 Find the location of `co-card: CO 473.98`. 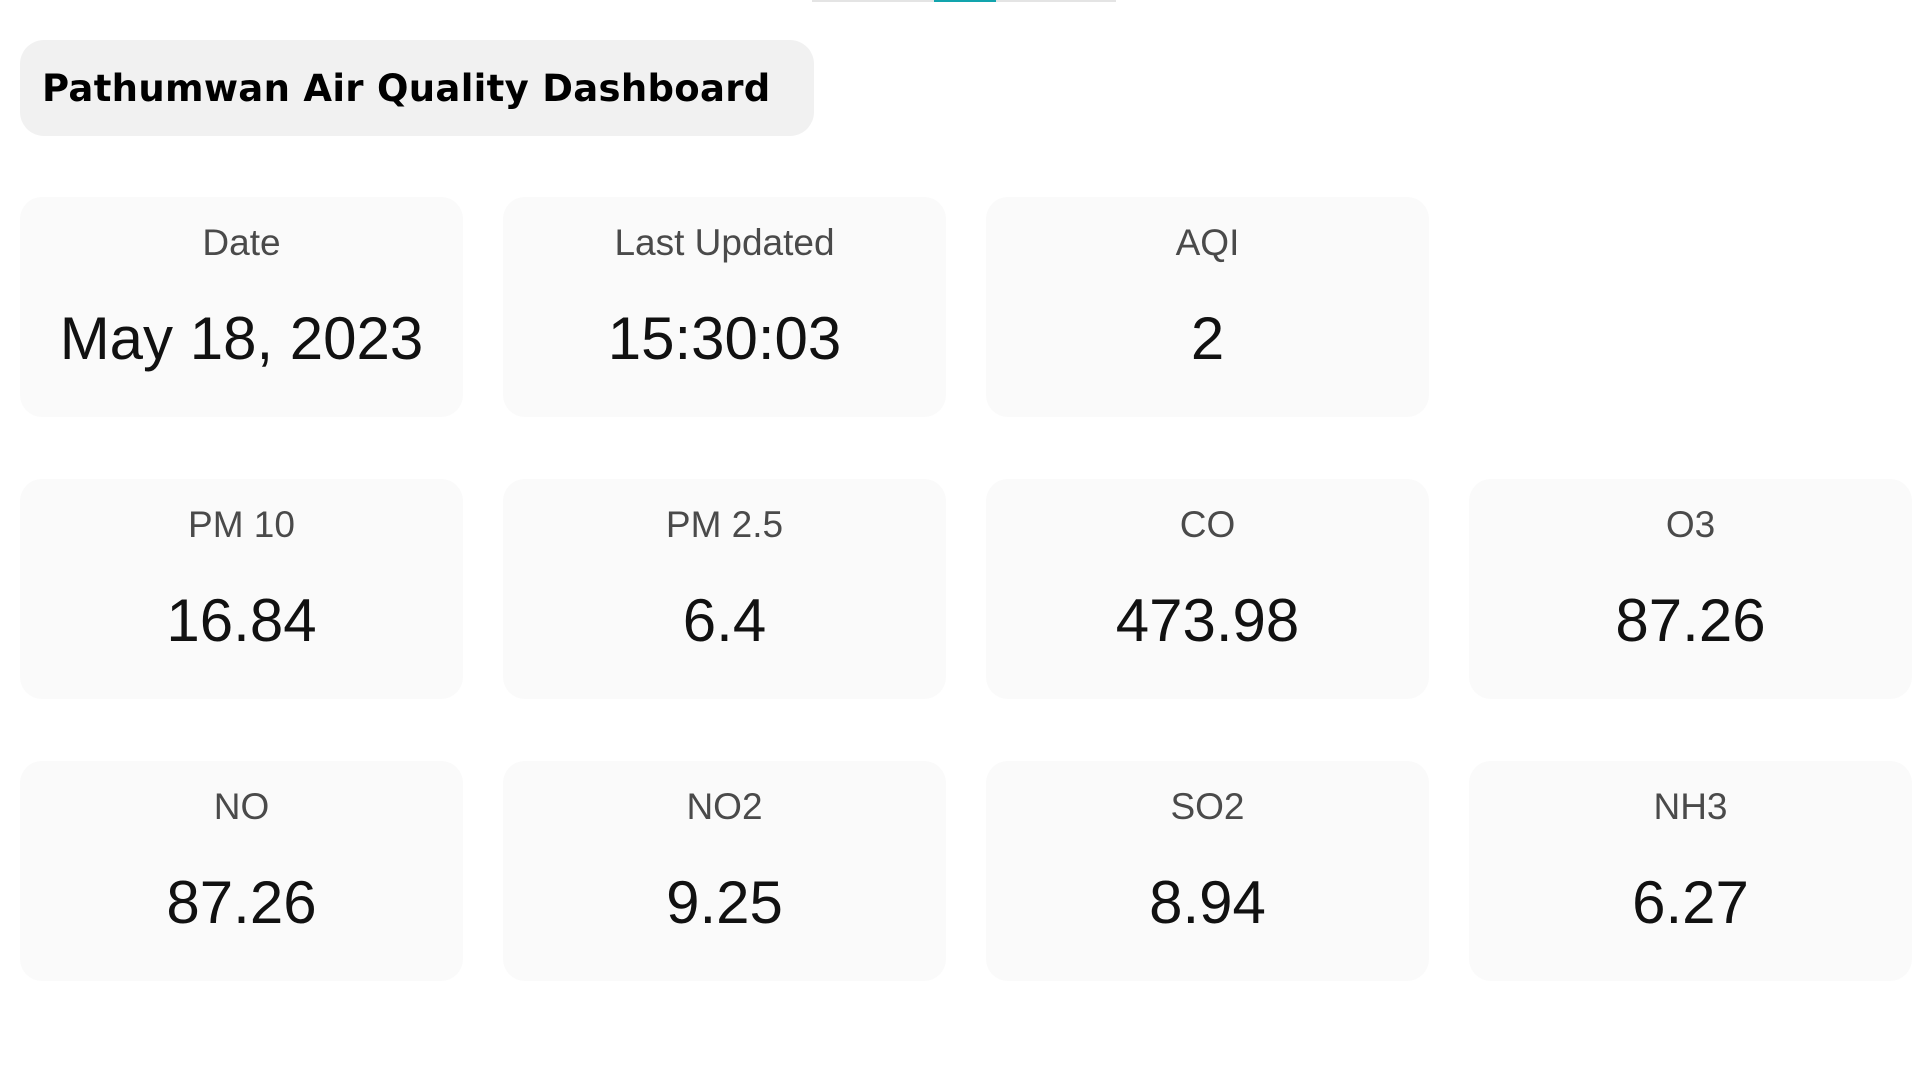

co-card: CO 473.98 is located at coordinates (1207, 589).